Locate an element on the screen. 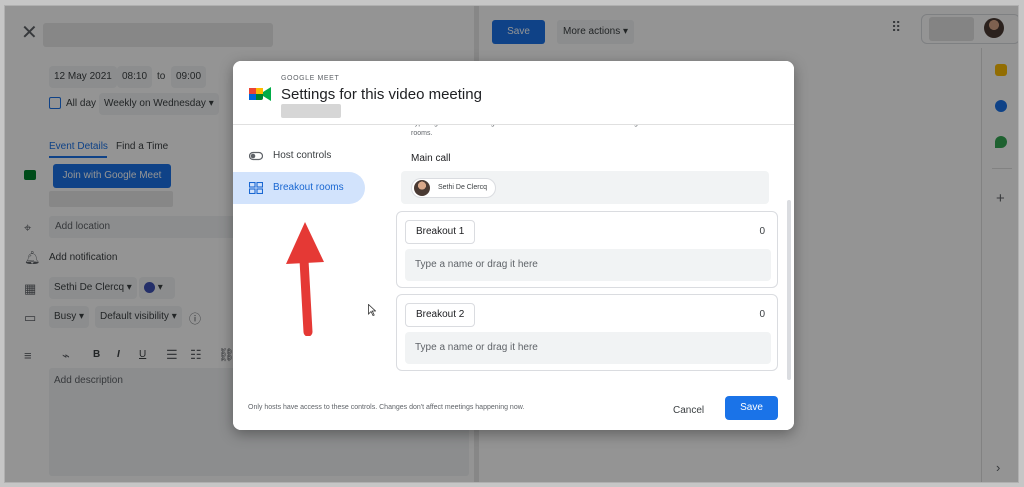  nav-item-host-controls: Host controls is located at coordinates (299, 156).